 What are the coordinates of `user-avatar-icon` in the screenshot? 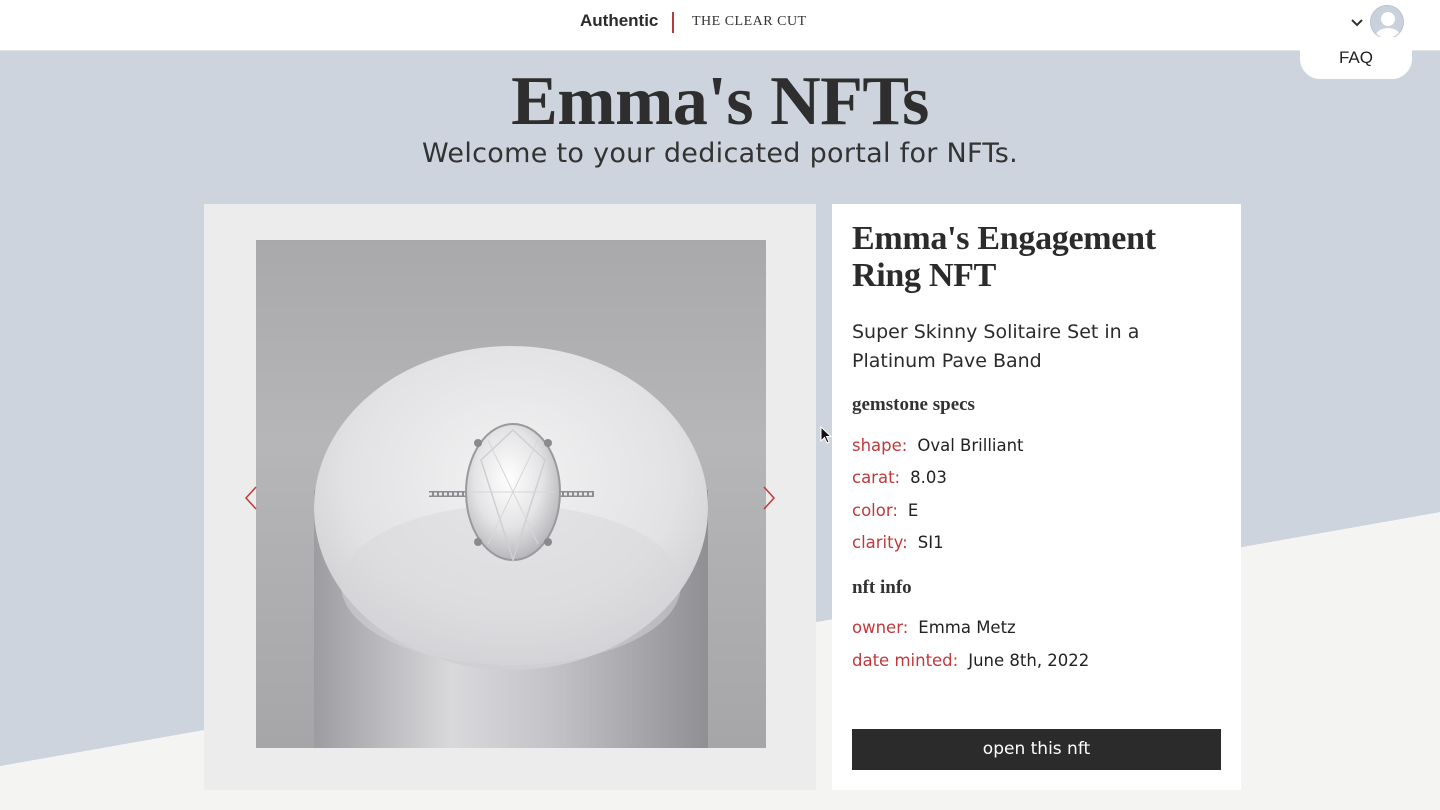 It's located at (1387, 22).